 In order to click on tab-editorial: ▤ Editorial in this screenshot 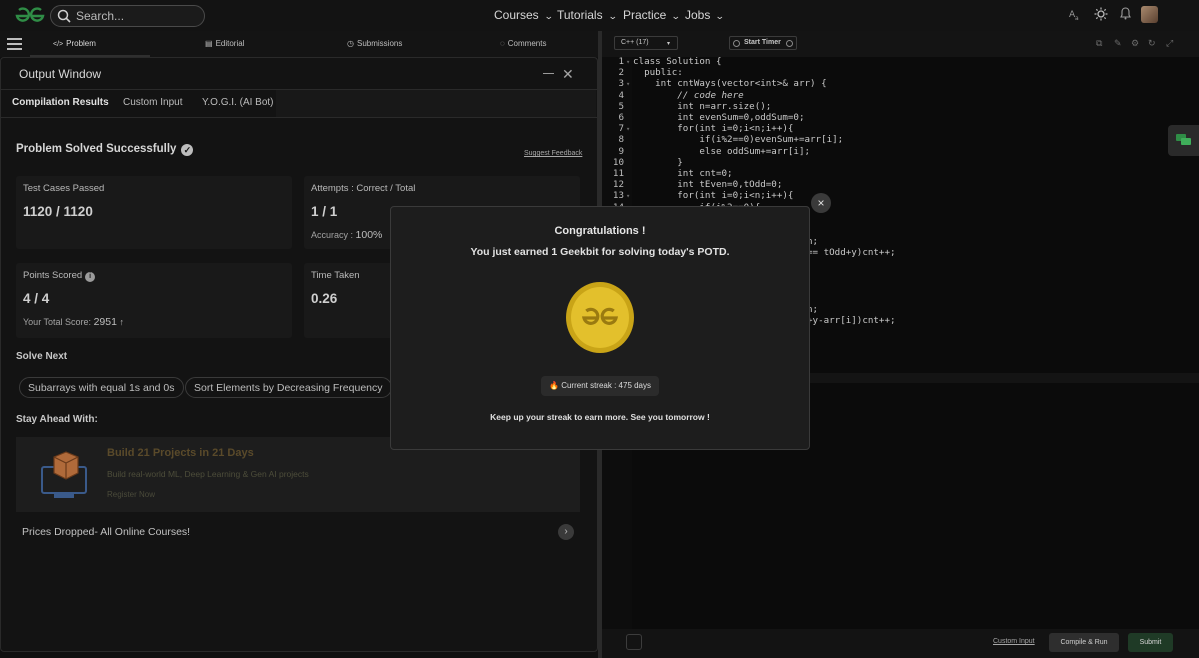, I will do `click(224, 43)`.